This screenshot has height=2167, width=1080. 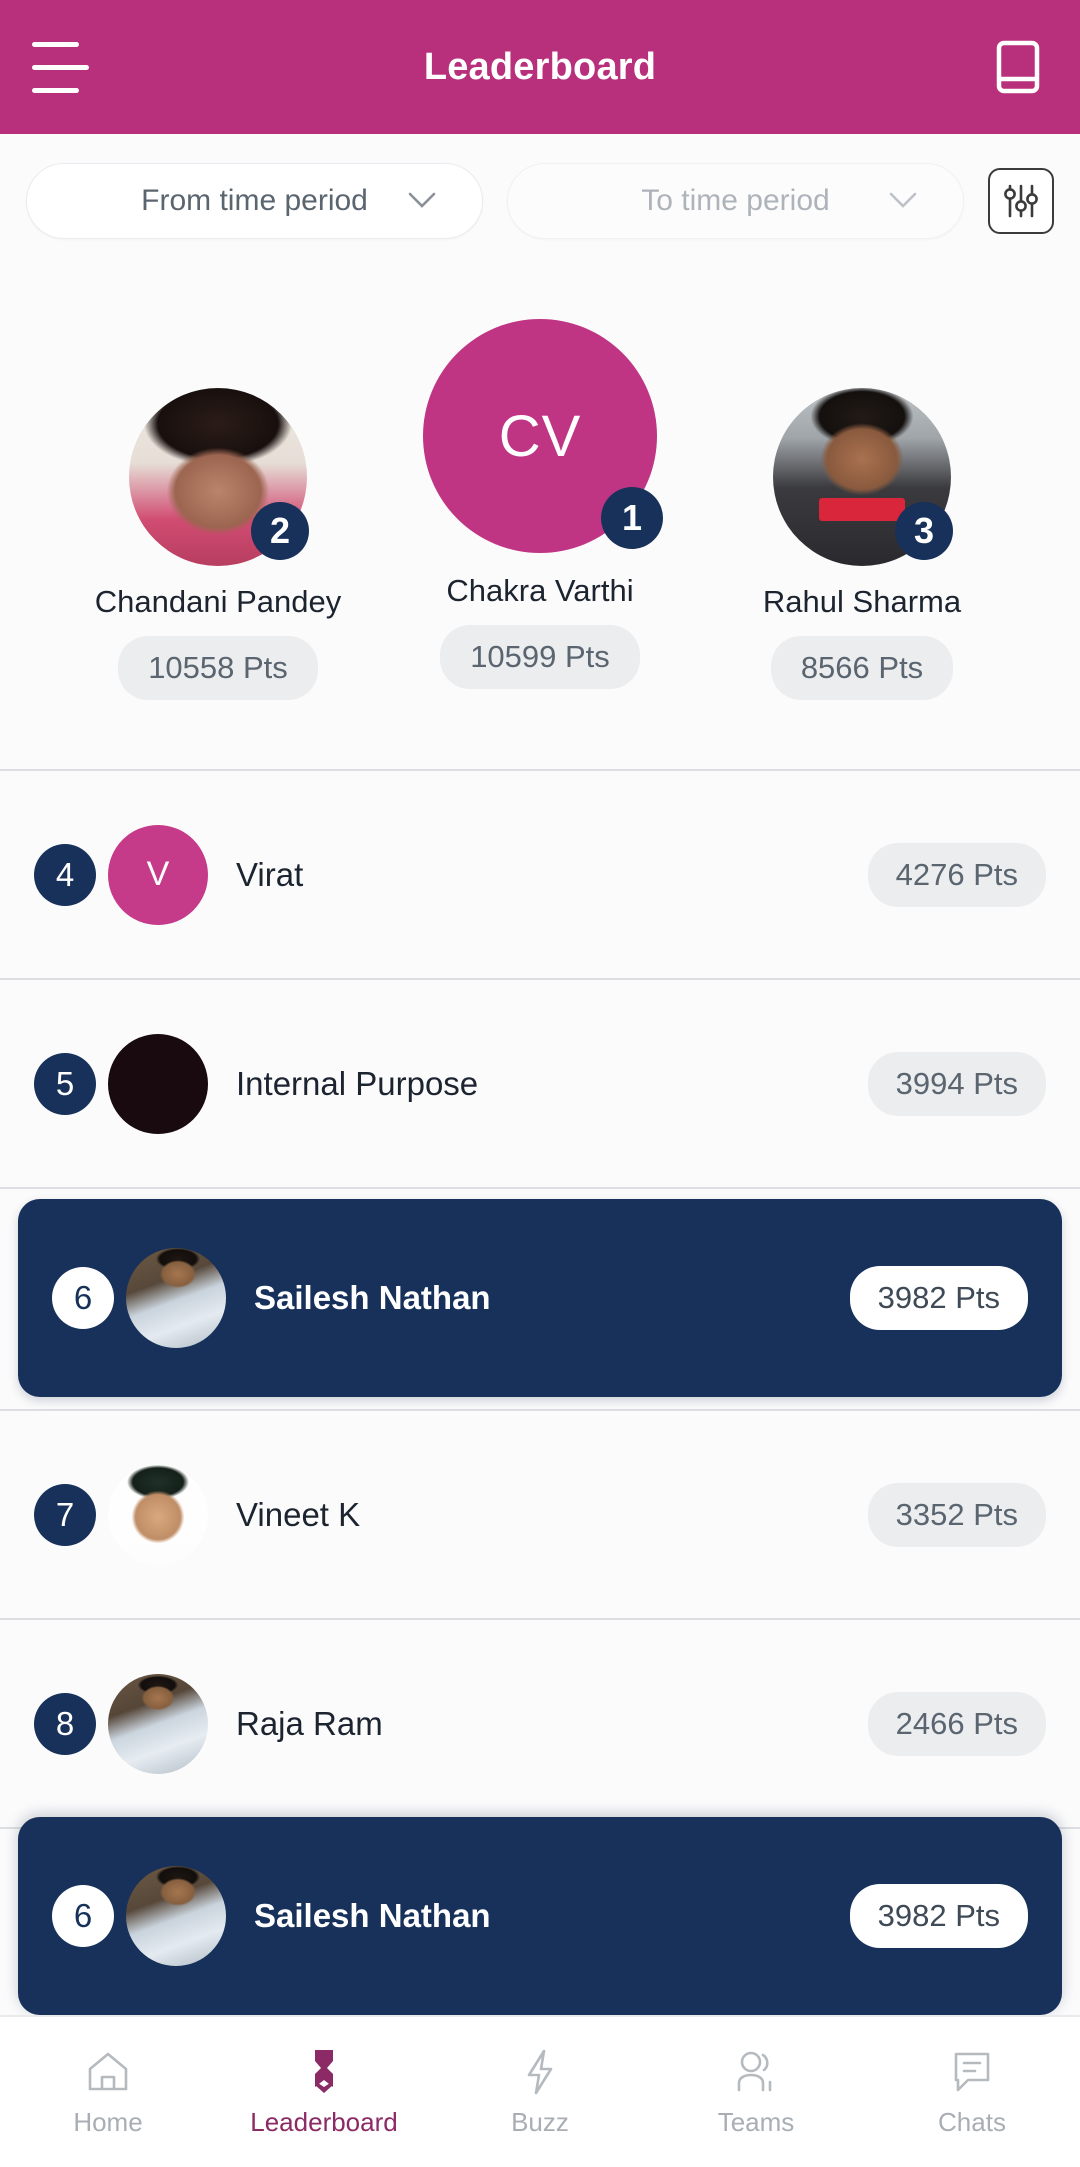 I want to click on app-header: Leaderboard, so click(x=540, y=67).